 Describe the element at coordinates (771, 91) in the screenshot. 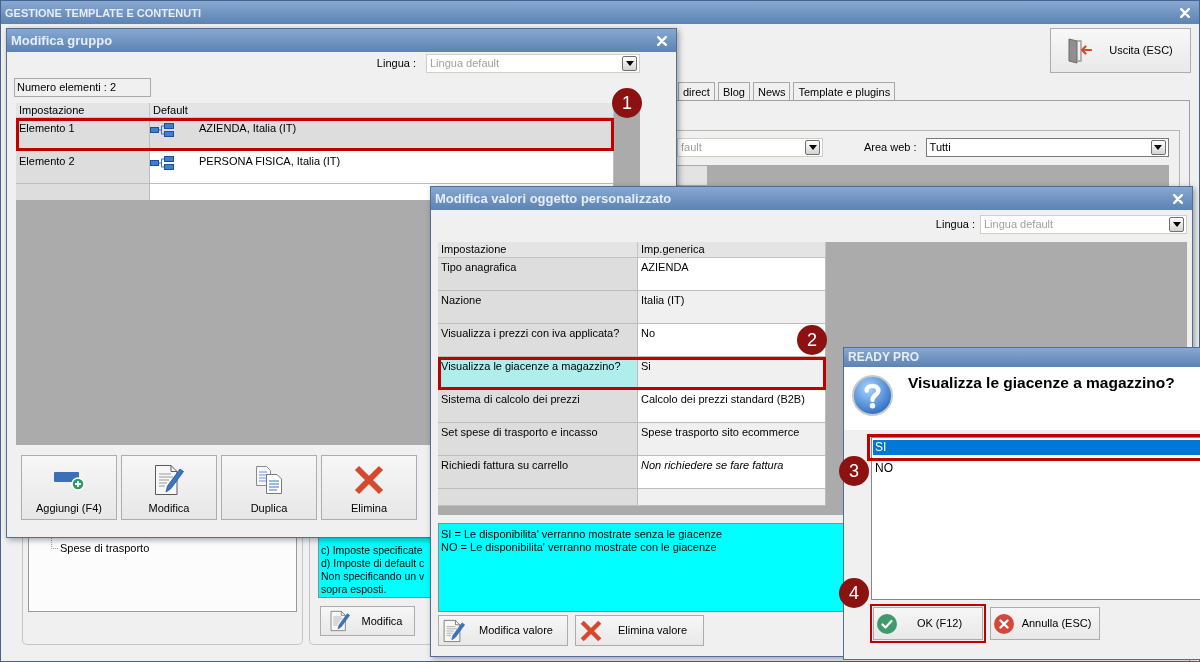

I see `tab: News` at that location.